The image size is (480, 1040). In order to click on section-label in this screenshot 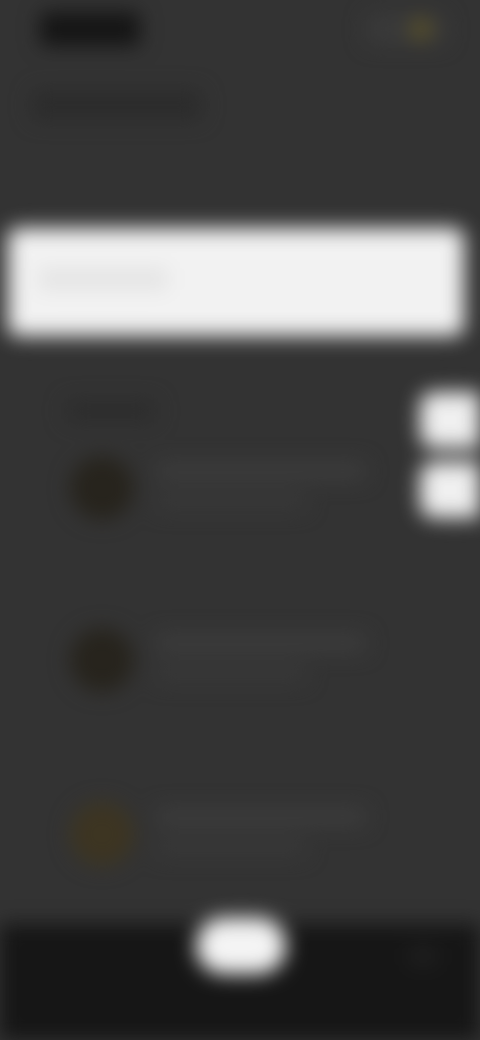, I will do `click(111, 411)`.